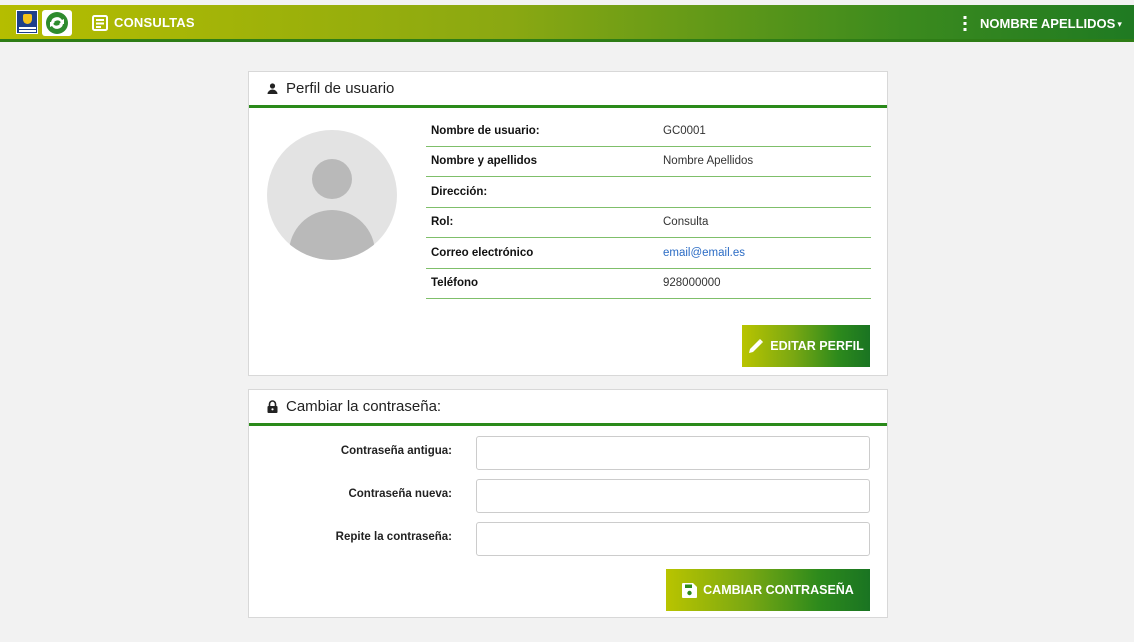 The image size is (1134, 642). Describe the element at coordinates (648, 192) in the screenshot. I see `table-row: Dirección:` at that location.